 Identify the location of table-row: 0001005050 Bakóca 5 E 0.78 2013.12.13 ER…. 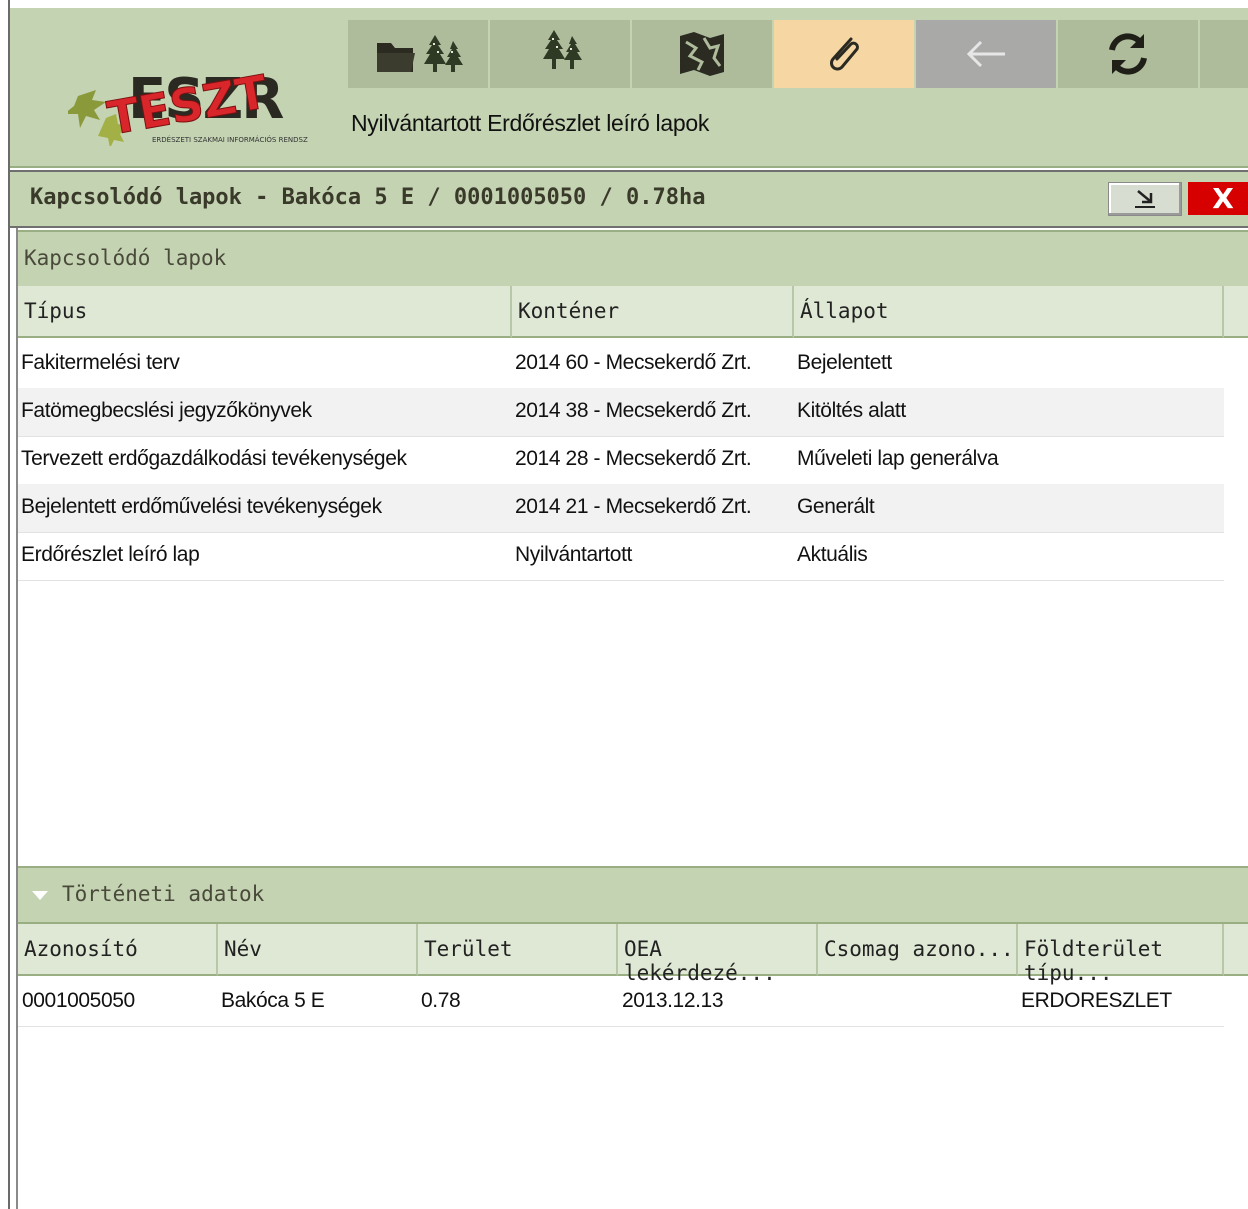
(621, 1002).